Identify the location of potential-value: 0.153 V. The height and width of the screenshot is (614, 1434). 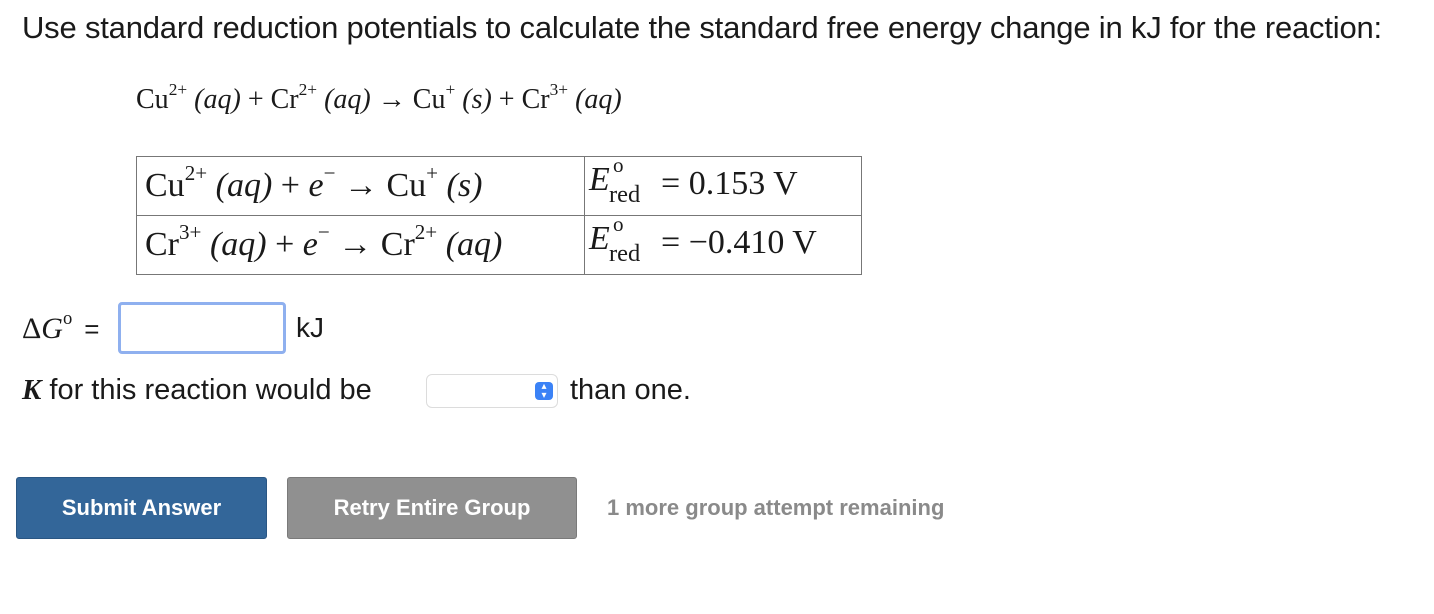
(743, 184).